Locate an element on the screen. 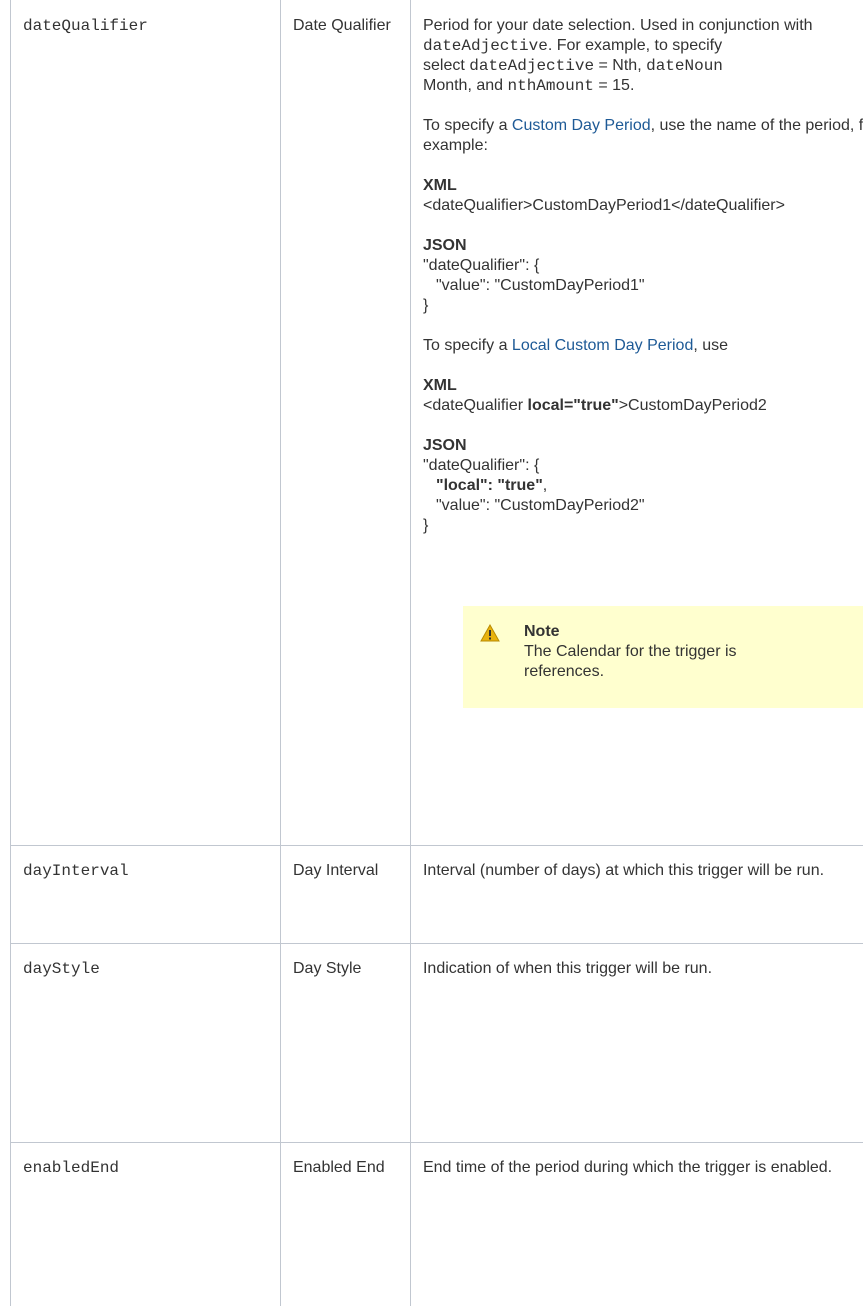 This screenshot has width=863, height=1306. property-label-line: End is located at coordinates (370, 1167).